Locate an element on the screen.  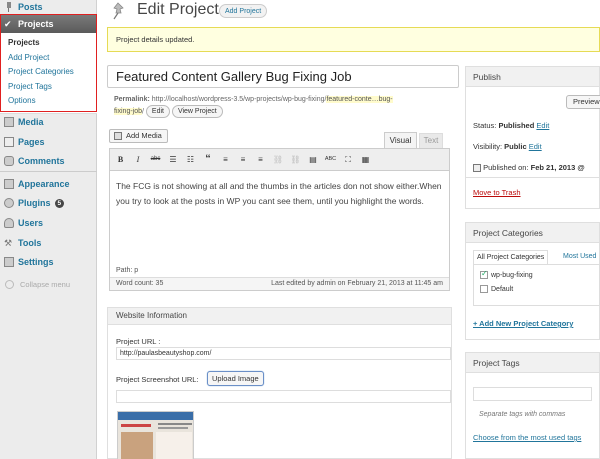
spellcheck-button: ABC is located at coordinates (330, 159).